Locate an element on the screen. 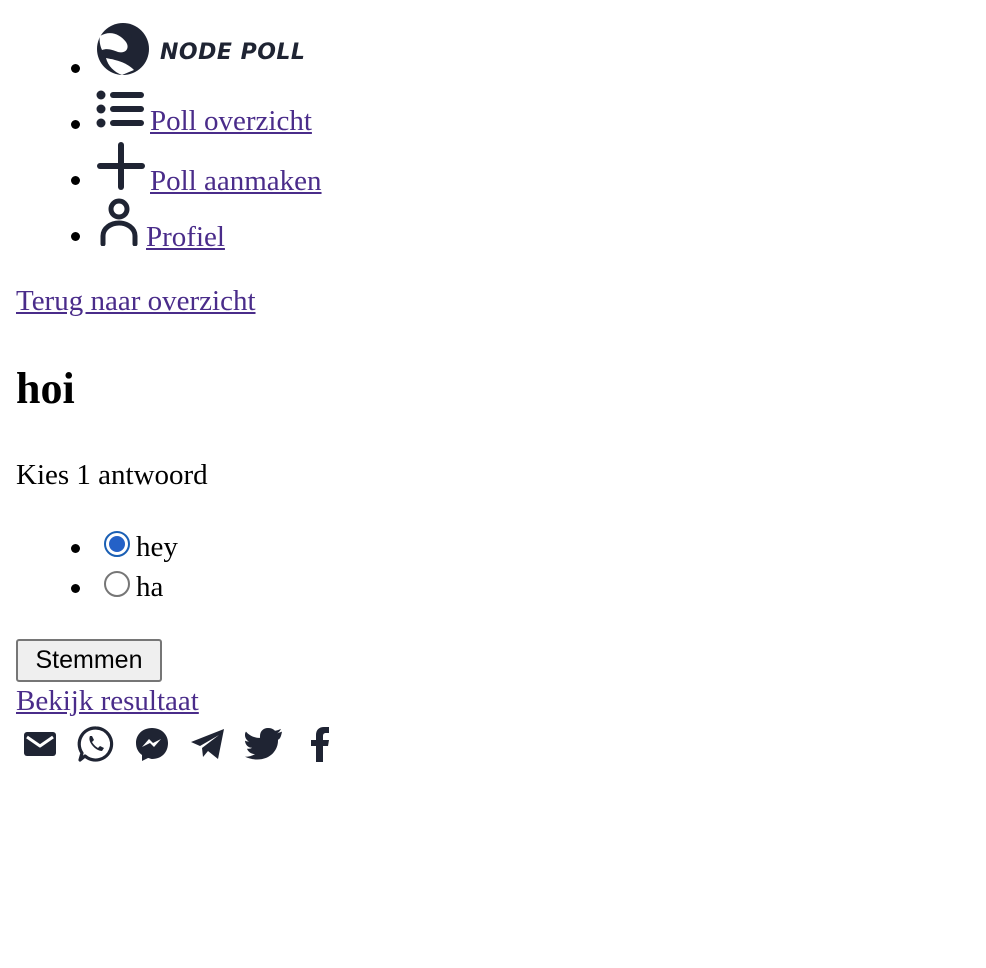 The height and width of the screenshot is (968, 986). option-label: hey is located at coordinates (157, 547).